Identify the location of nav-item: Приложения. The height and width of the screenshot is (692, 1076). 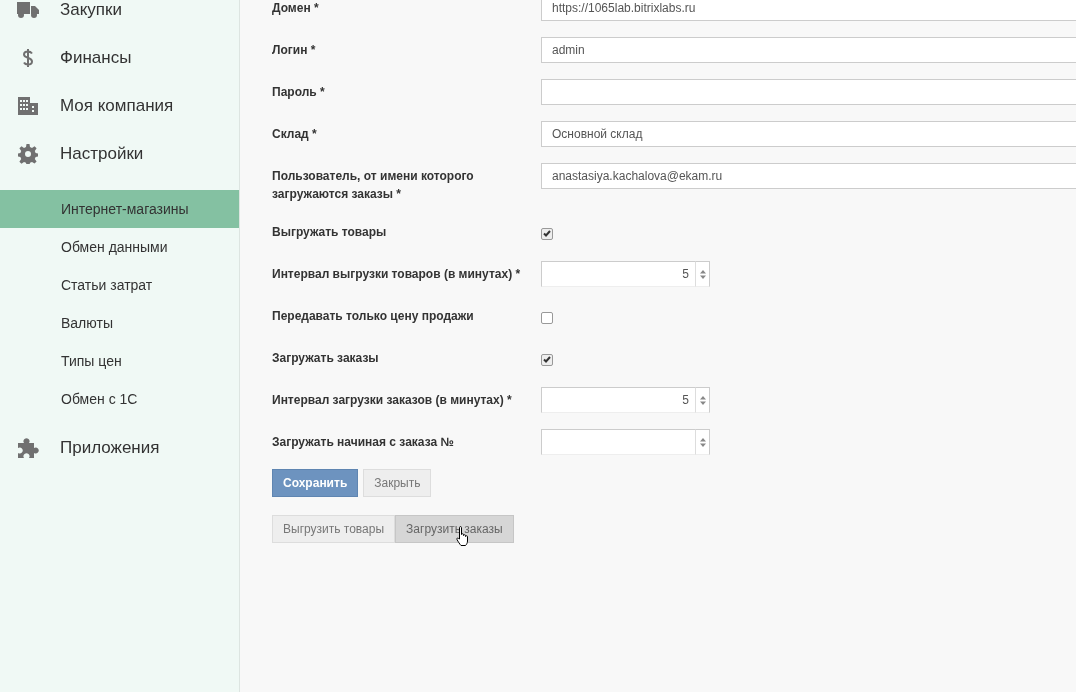
(119, 448).